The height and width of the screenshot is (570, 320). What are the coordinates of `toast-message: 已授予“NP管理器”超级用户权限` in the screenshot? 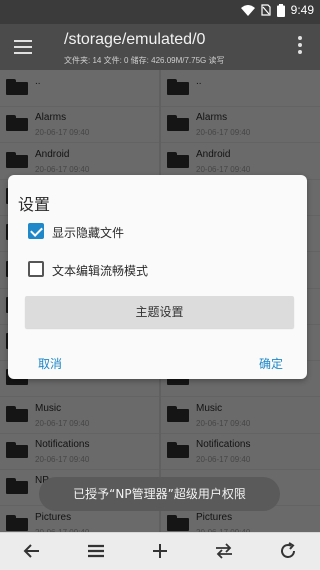 It's located at (159, 494).